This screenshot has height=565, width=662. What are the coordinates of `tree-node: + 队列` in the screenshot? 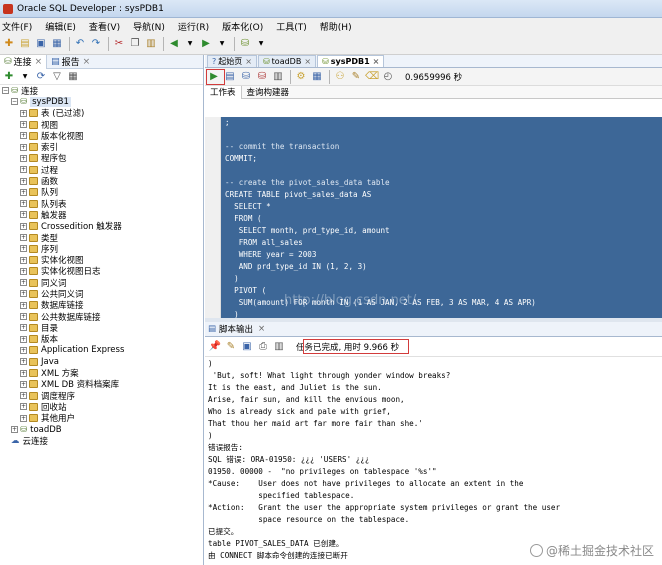 It's located at (101, 192).